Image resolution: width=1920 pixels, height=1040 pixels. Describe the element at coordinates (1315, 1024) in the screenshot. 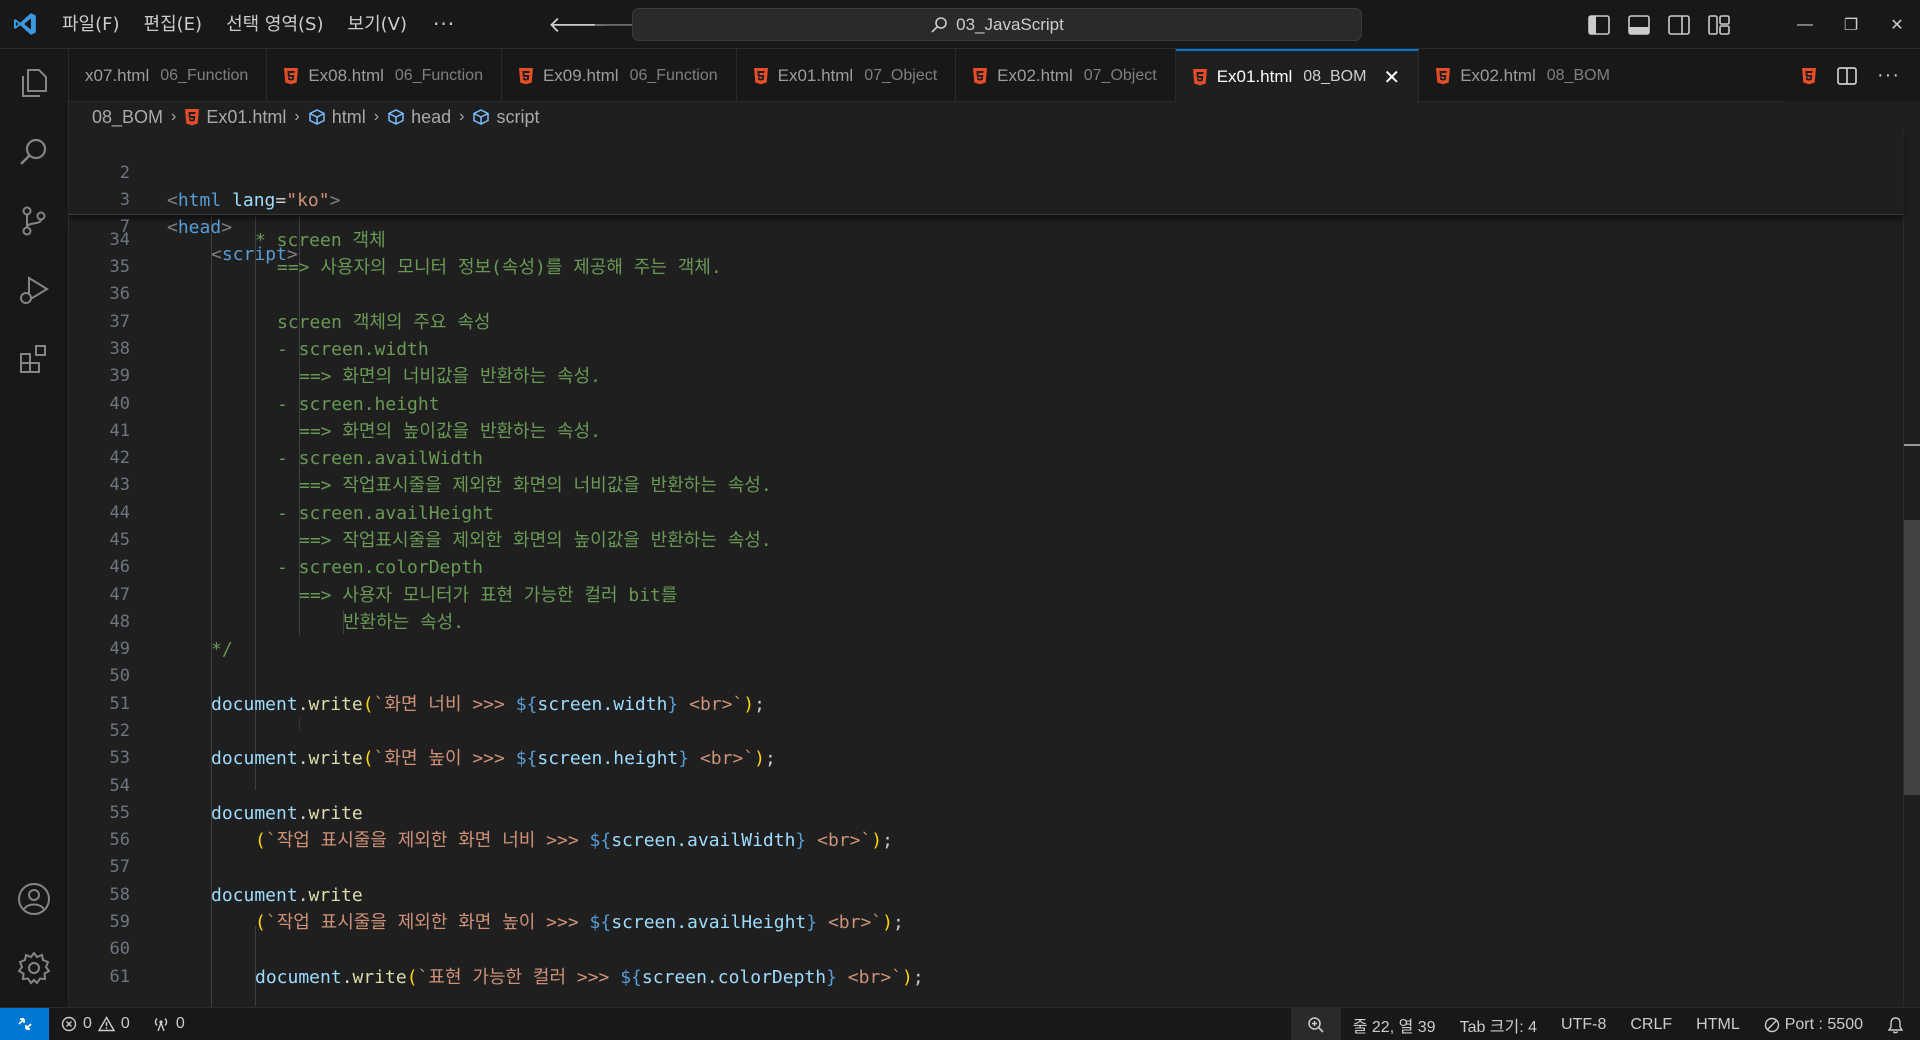

I see `zoom-indicator` at that location.